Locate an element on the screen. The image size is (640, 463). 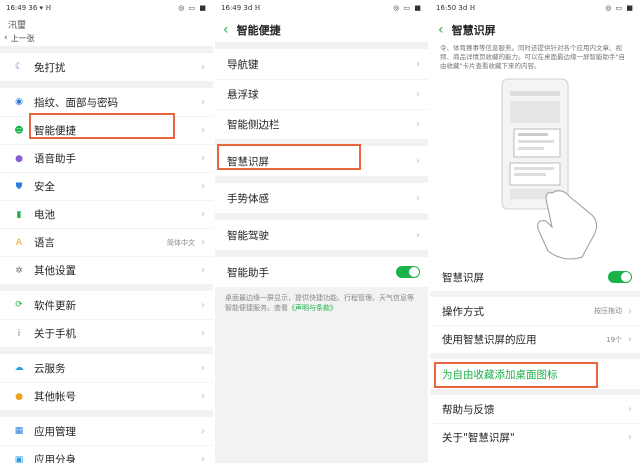
account-icon: ● is located at coordinates (19, 396).